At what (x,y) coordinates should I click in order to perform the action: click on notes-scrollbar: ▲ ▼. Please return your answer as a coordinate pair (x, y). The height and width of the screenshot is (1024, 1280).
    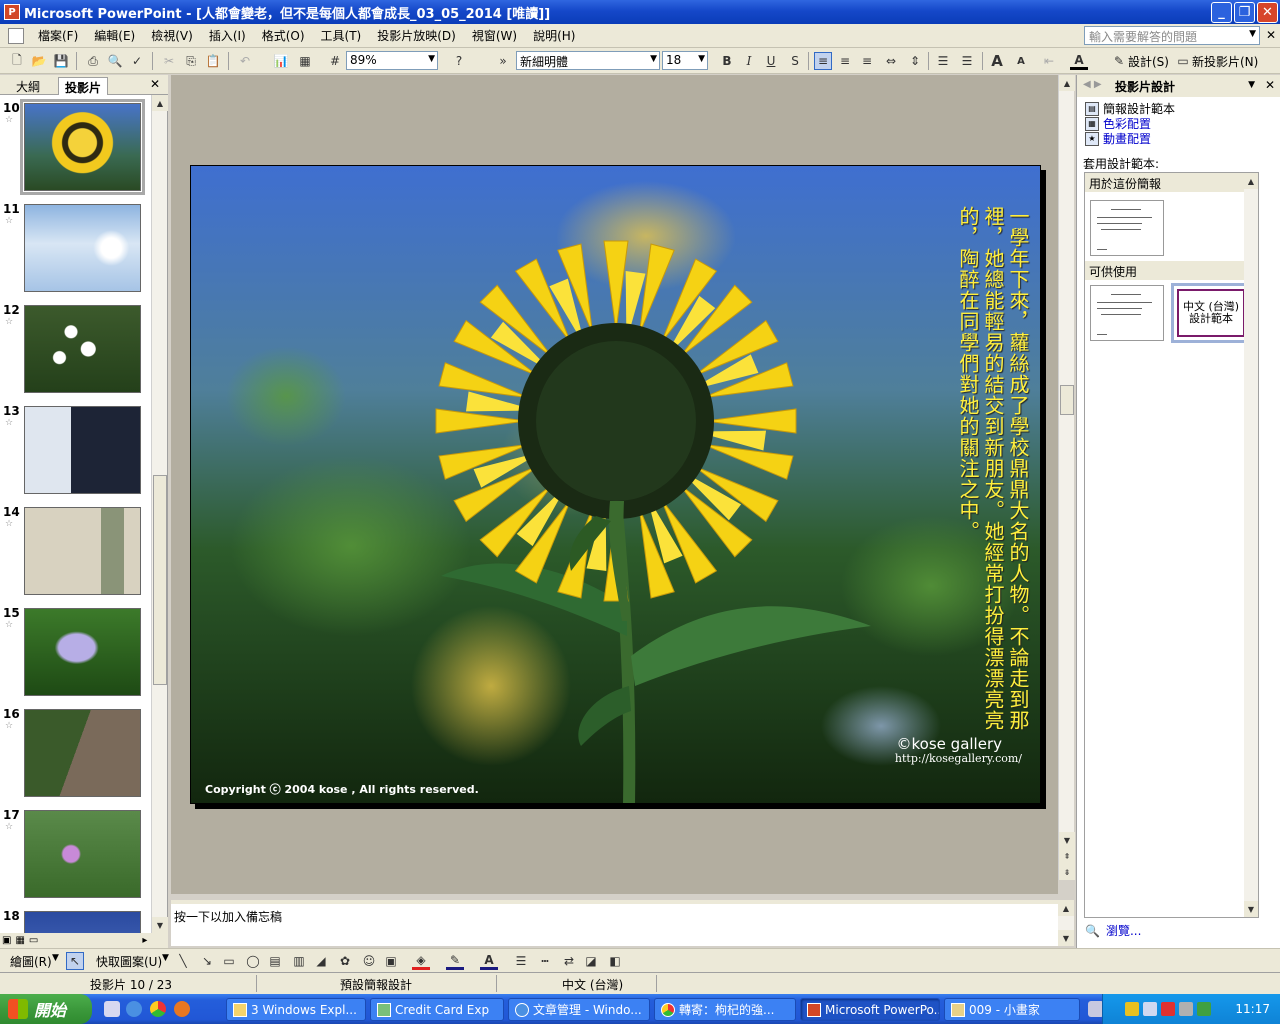
    Looking at the image, I should click on (1066, 923).